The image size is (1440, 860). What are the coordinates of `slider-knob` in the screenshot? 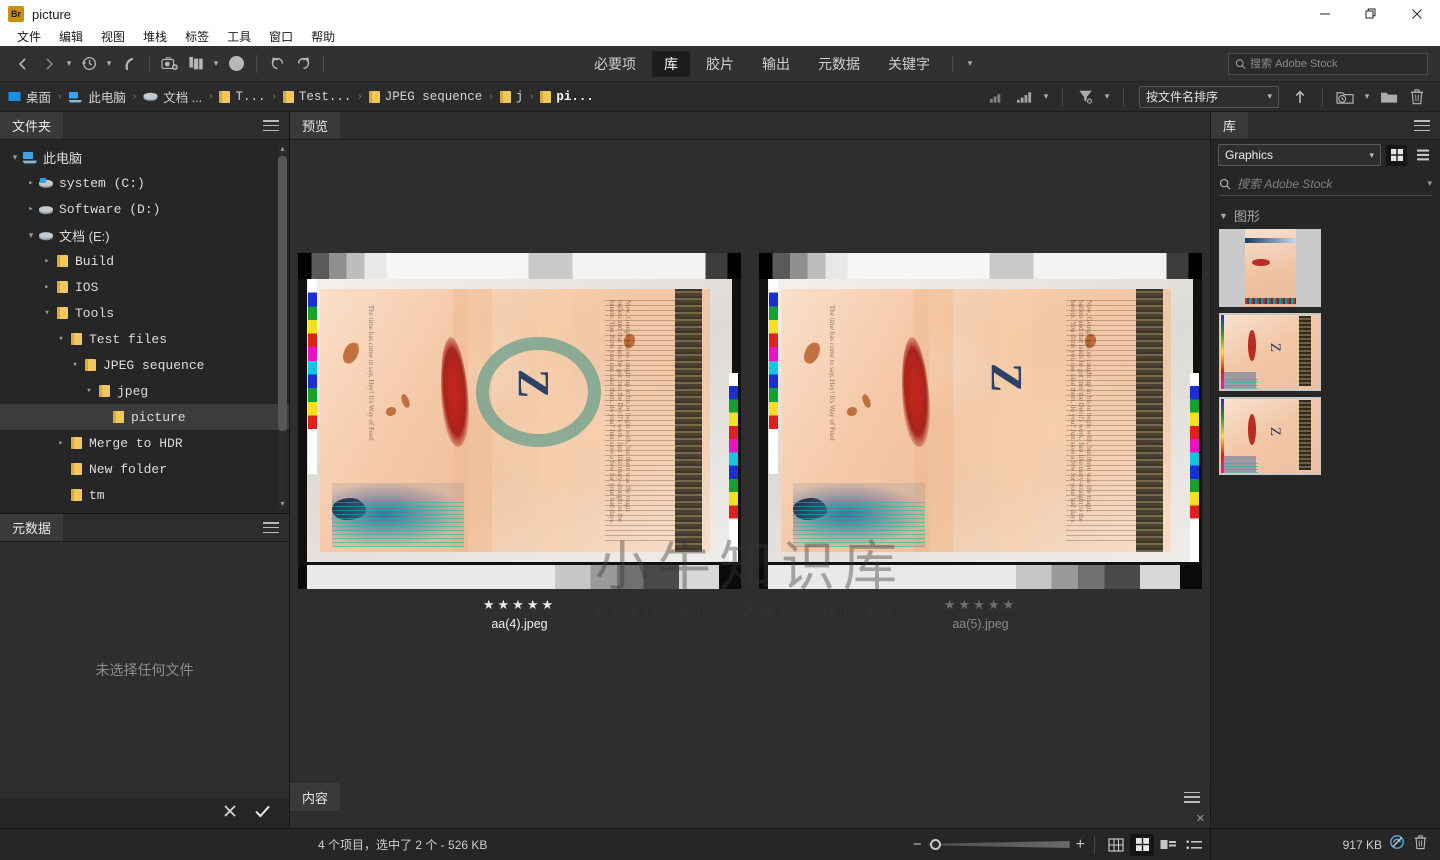 It's located at (935, 844).